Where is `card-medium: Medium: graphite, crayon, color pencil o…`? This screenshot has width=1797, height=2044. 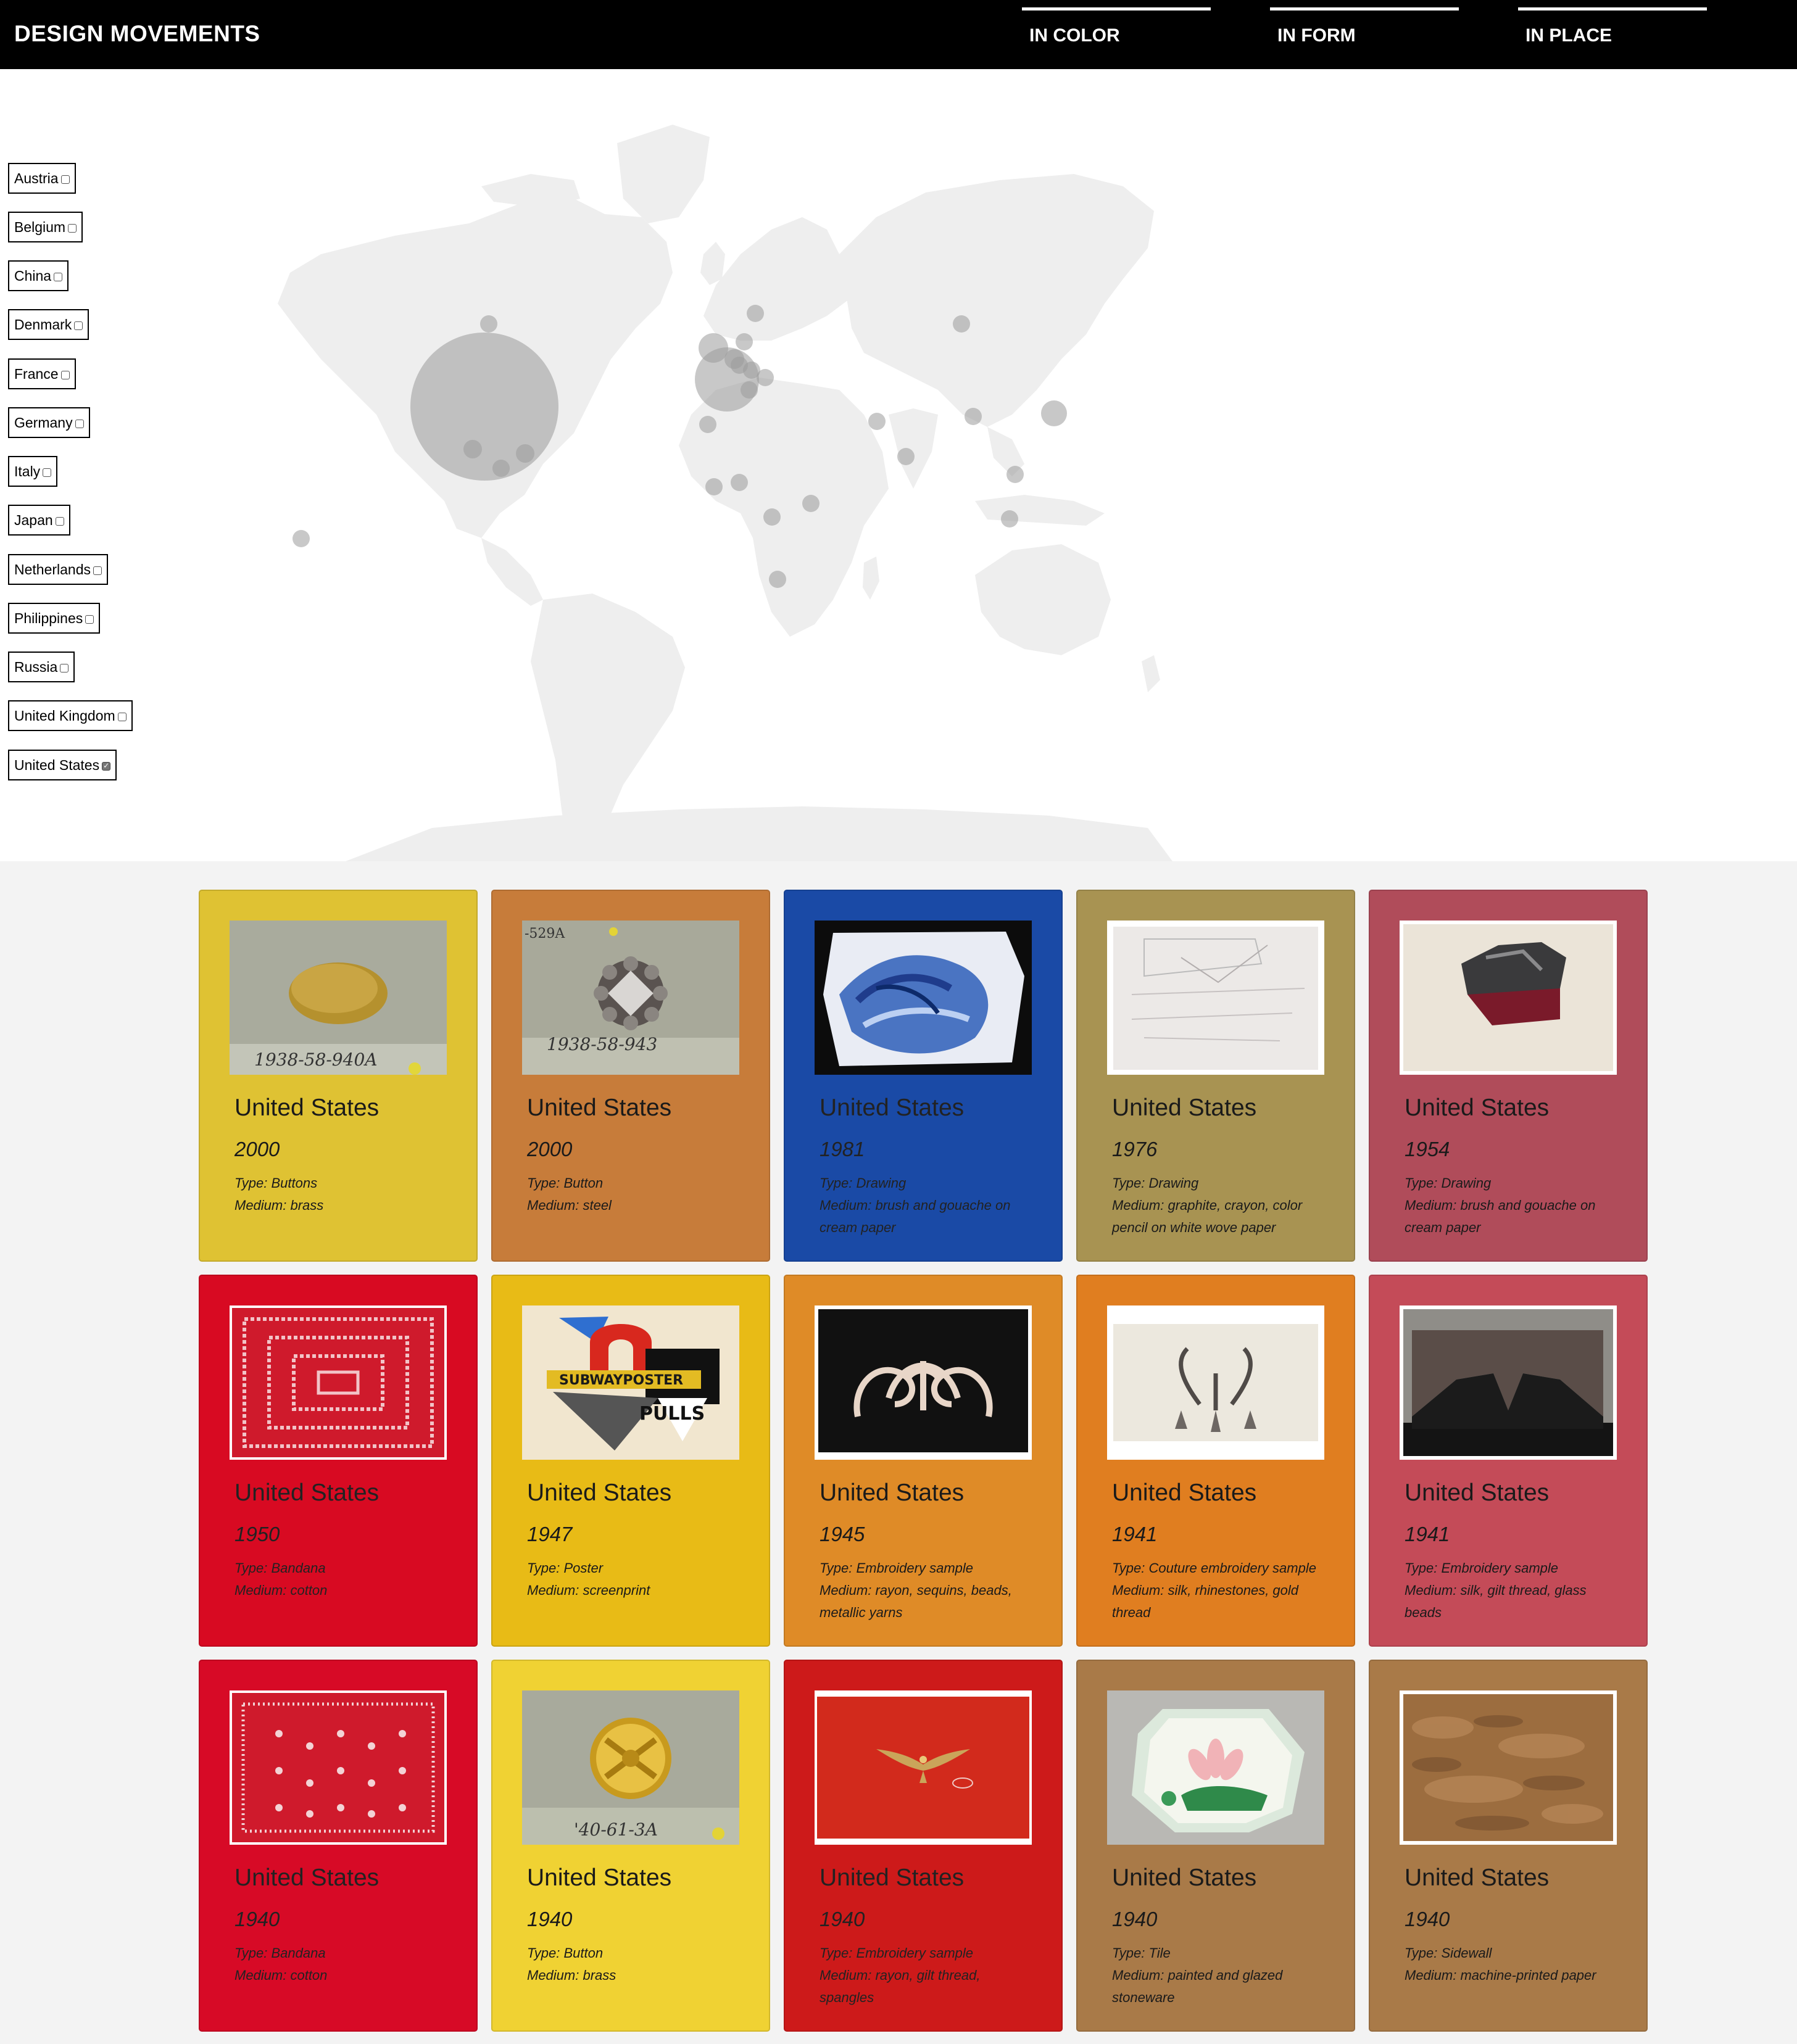
card-medium: Medium: graphite, crayon, color pencil o… is located at coordinates (1207, 1216).